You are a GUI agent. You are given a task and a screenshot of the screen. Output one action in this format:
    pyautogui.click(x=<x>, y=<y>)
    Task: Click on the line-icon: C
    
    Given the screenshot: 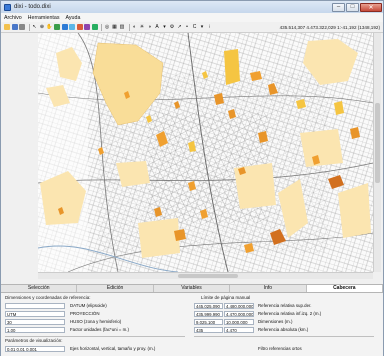 What is the action you would take?
    pyautogui.click(x=195, y=27)
    